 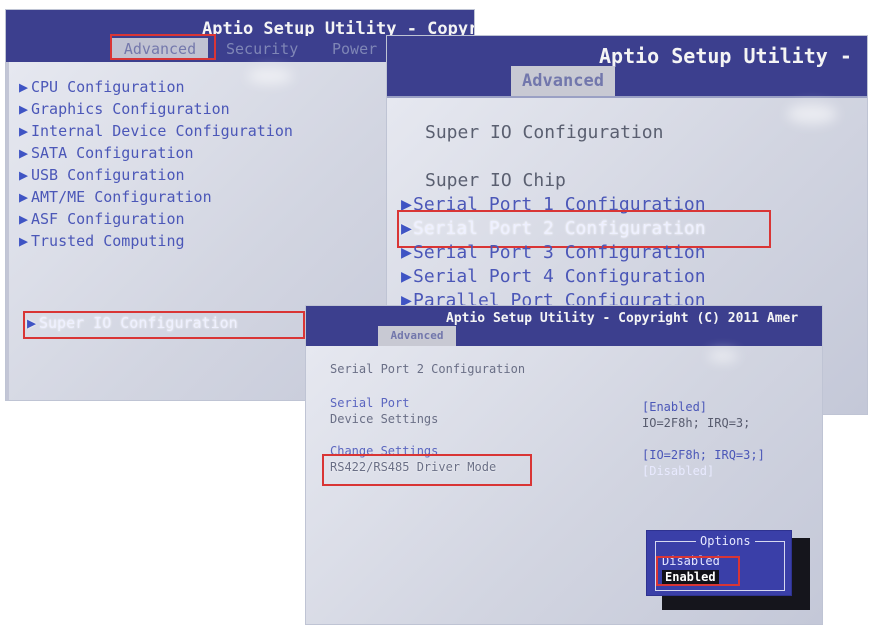 I want to click on menu-item-sata-configuration: ▶ SATA Configuration, so click(x=106, y=153).